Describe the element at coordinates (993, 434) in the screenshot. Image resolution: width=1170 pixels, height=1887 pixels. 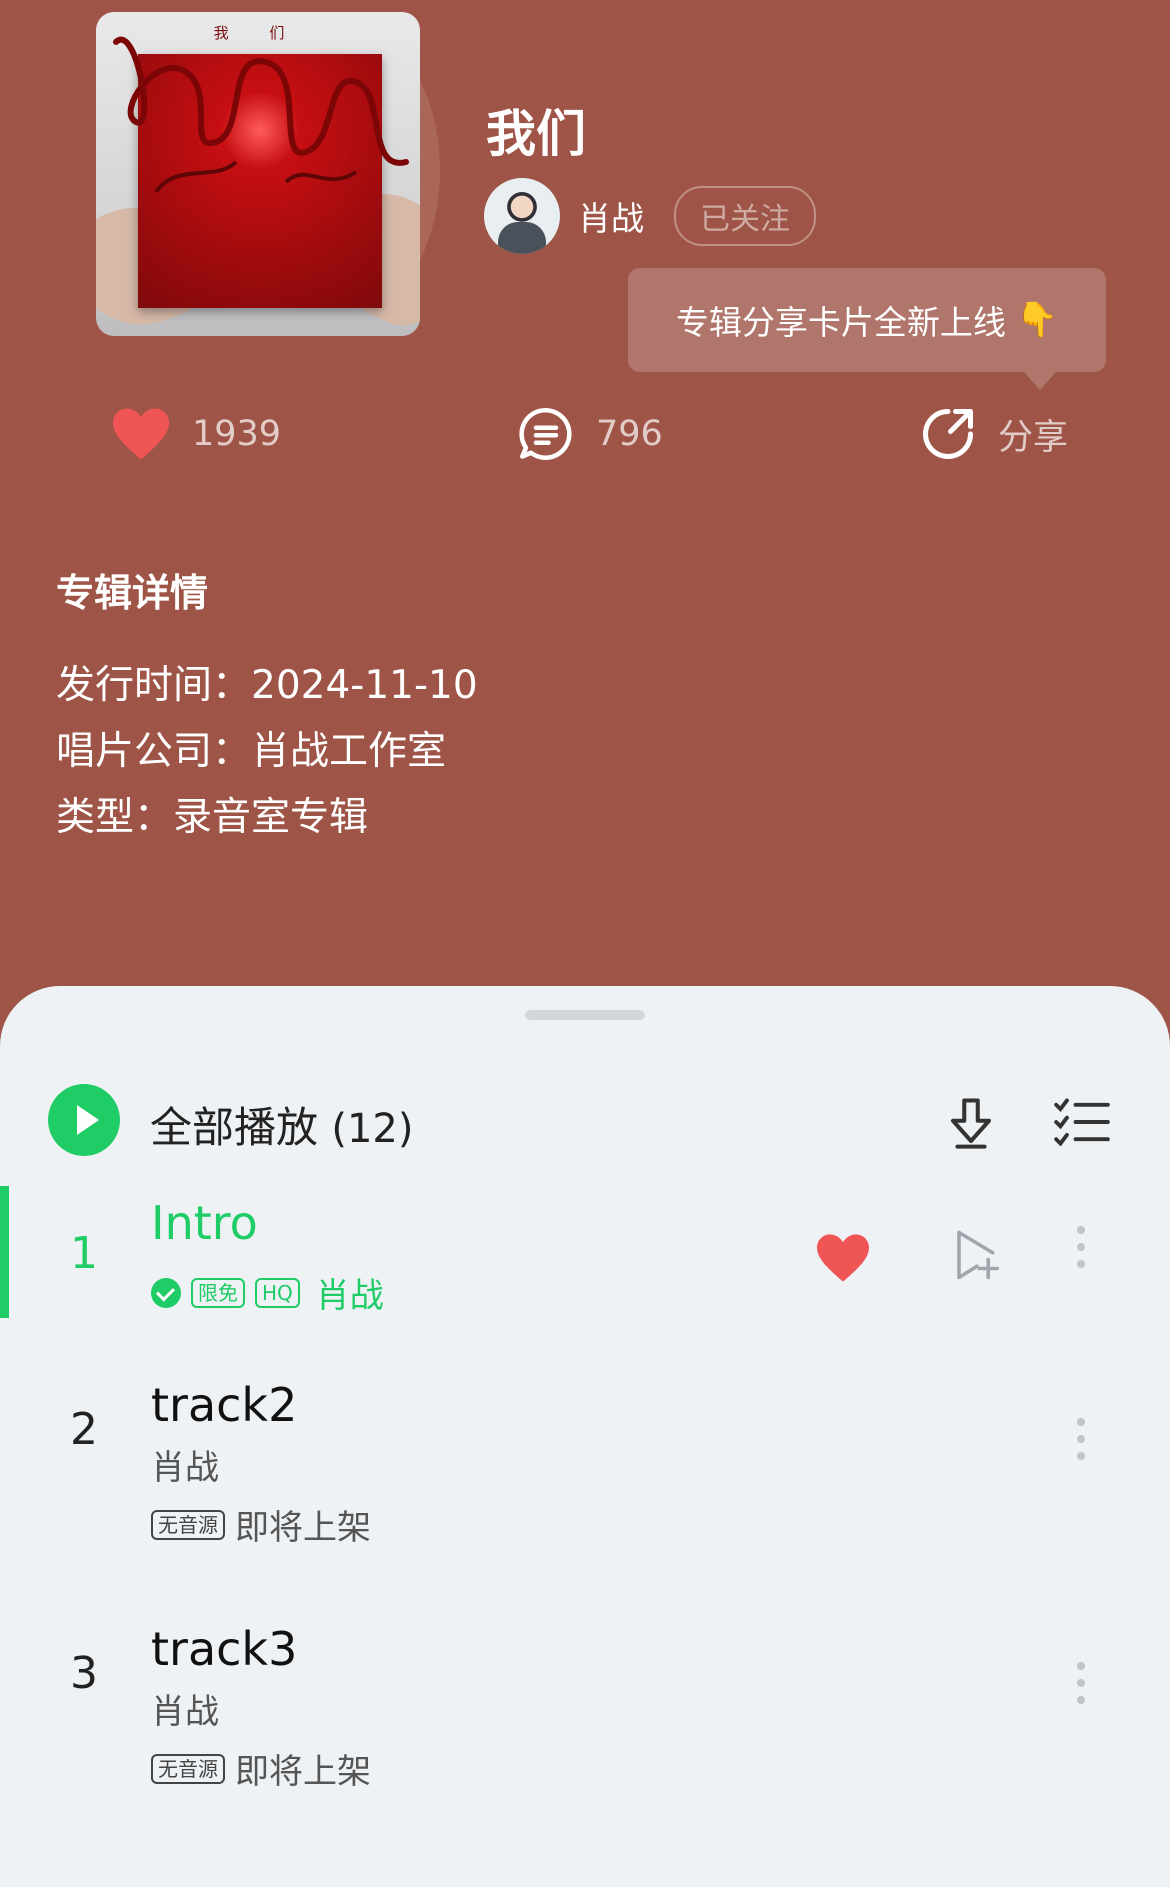
I see `share-button: 分享` at that location.